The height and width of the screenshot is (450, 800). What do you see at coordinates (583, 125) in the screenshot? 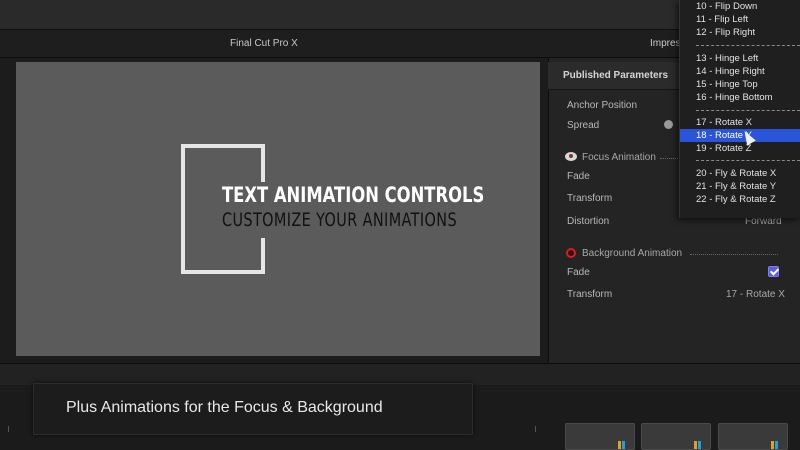
I see `spread-label: Spread` at bounding box center [583, 125].